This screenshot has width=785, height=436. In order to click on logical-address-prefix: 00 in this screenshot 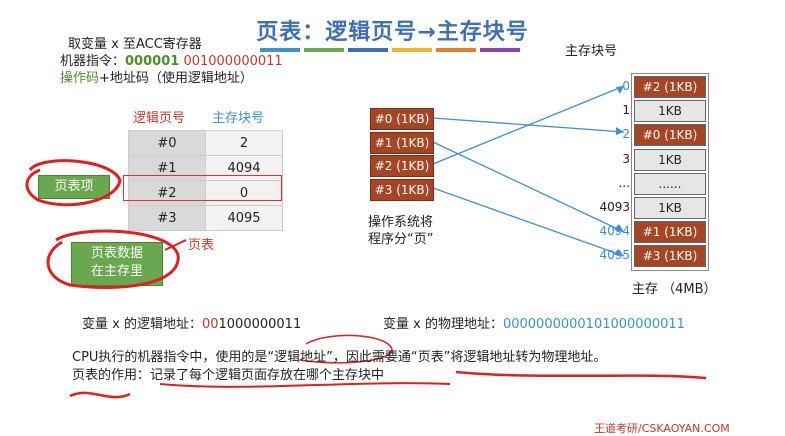, I will do `click(210, 324)`.